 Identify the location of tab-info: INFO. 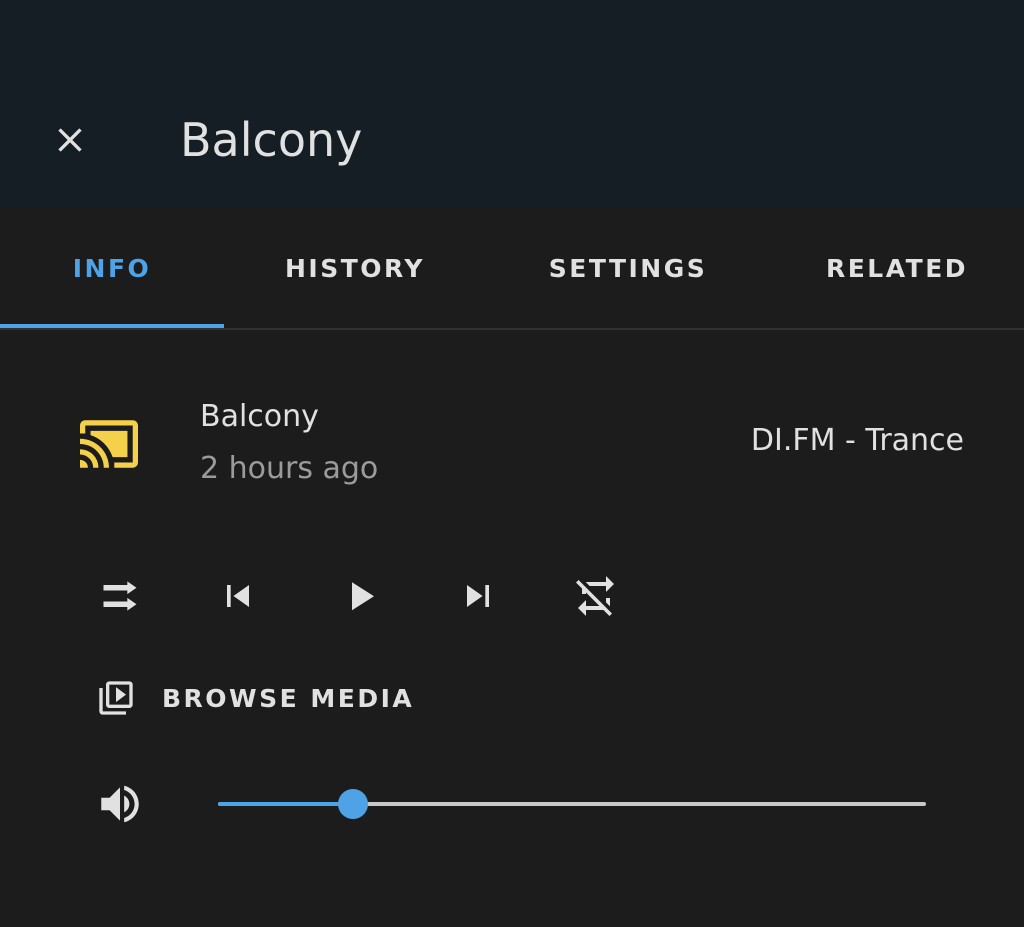
(112, 268).